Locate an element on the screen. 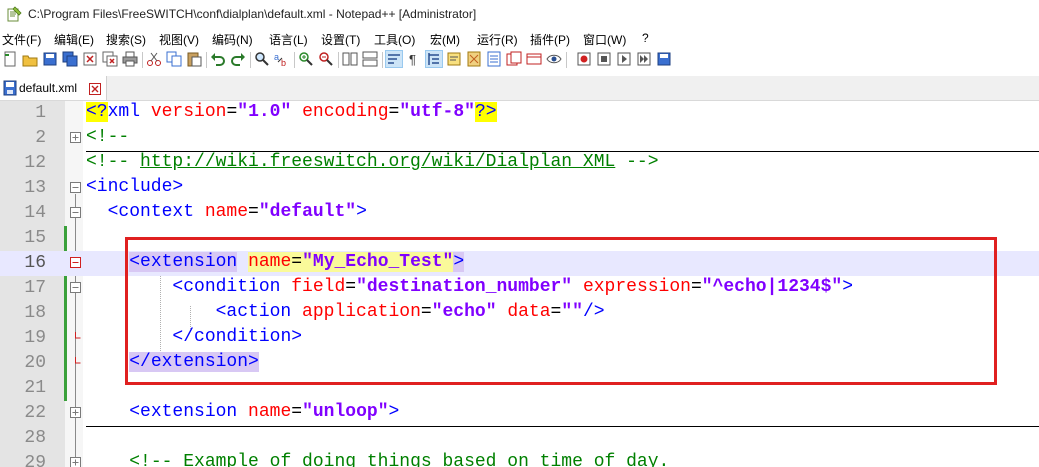 This screenshot has width=1039, height=467. code-token: "1.0" is located at coordinates (264, 112).